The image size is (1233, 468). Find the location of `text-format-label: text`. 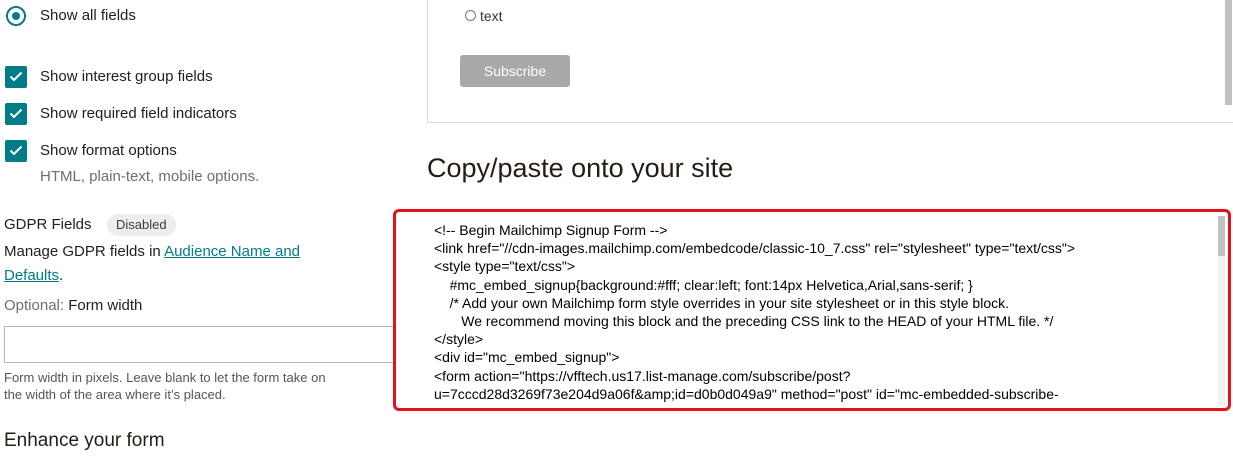

text-format-label: text is located at coordinates (491, 16).